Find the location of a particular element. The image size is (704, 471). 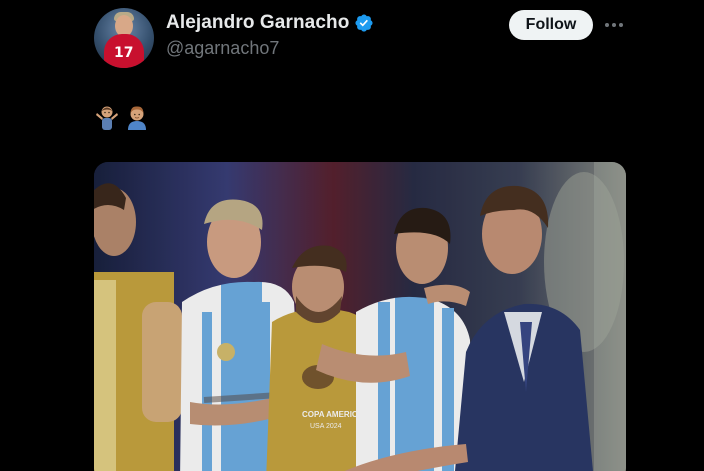

follow-button: Follow is located at coordinates (551, 25).